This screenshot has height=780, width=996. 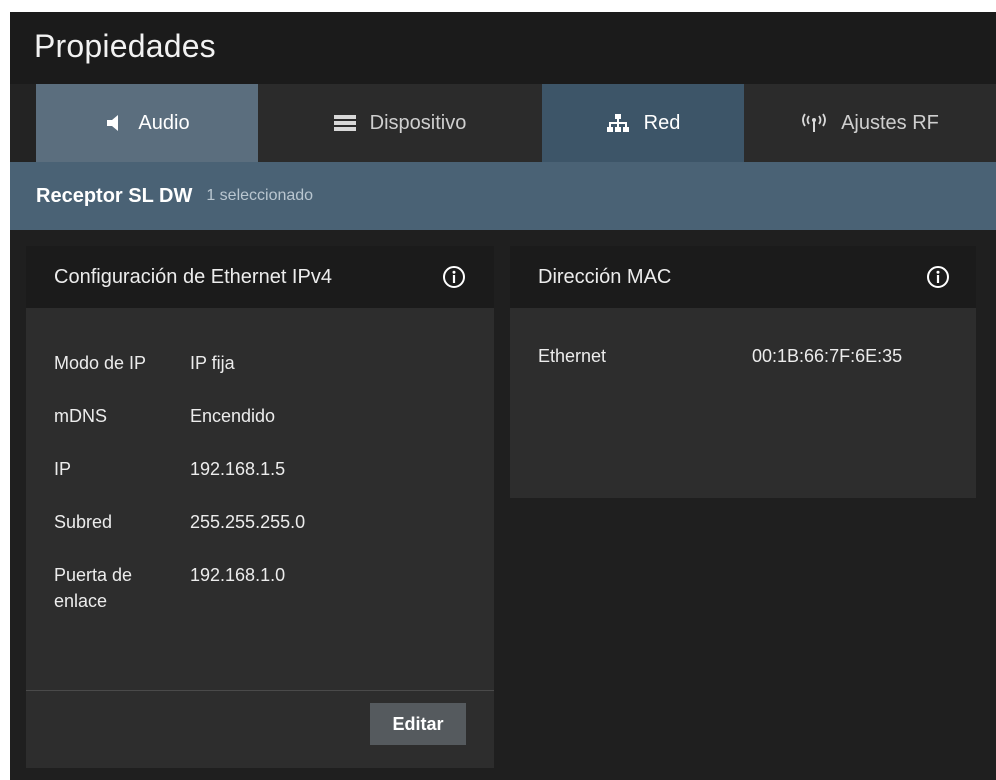 What do you see at coordinates (114, 195) in the screenshot?
I see `device-name: Receptor SL DW` at bounding box center [114, 195].